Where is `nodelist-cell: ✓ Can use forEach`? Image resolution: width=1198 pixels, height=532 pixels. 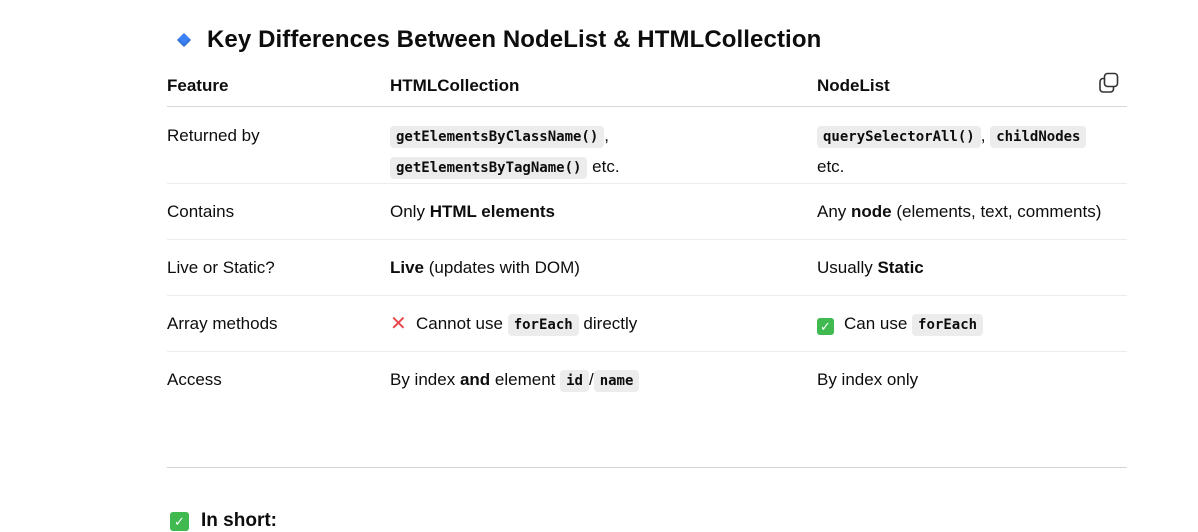
nodelist-cell: ✓ Can use forEach is located at coordinates (972, 323).